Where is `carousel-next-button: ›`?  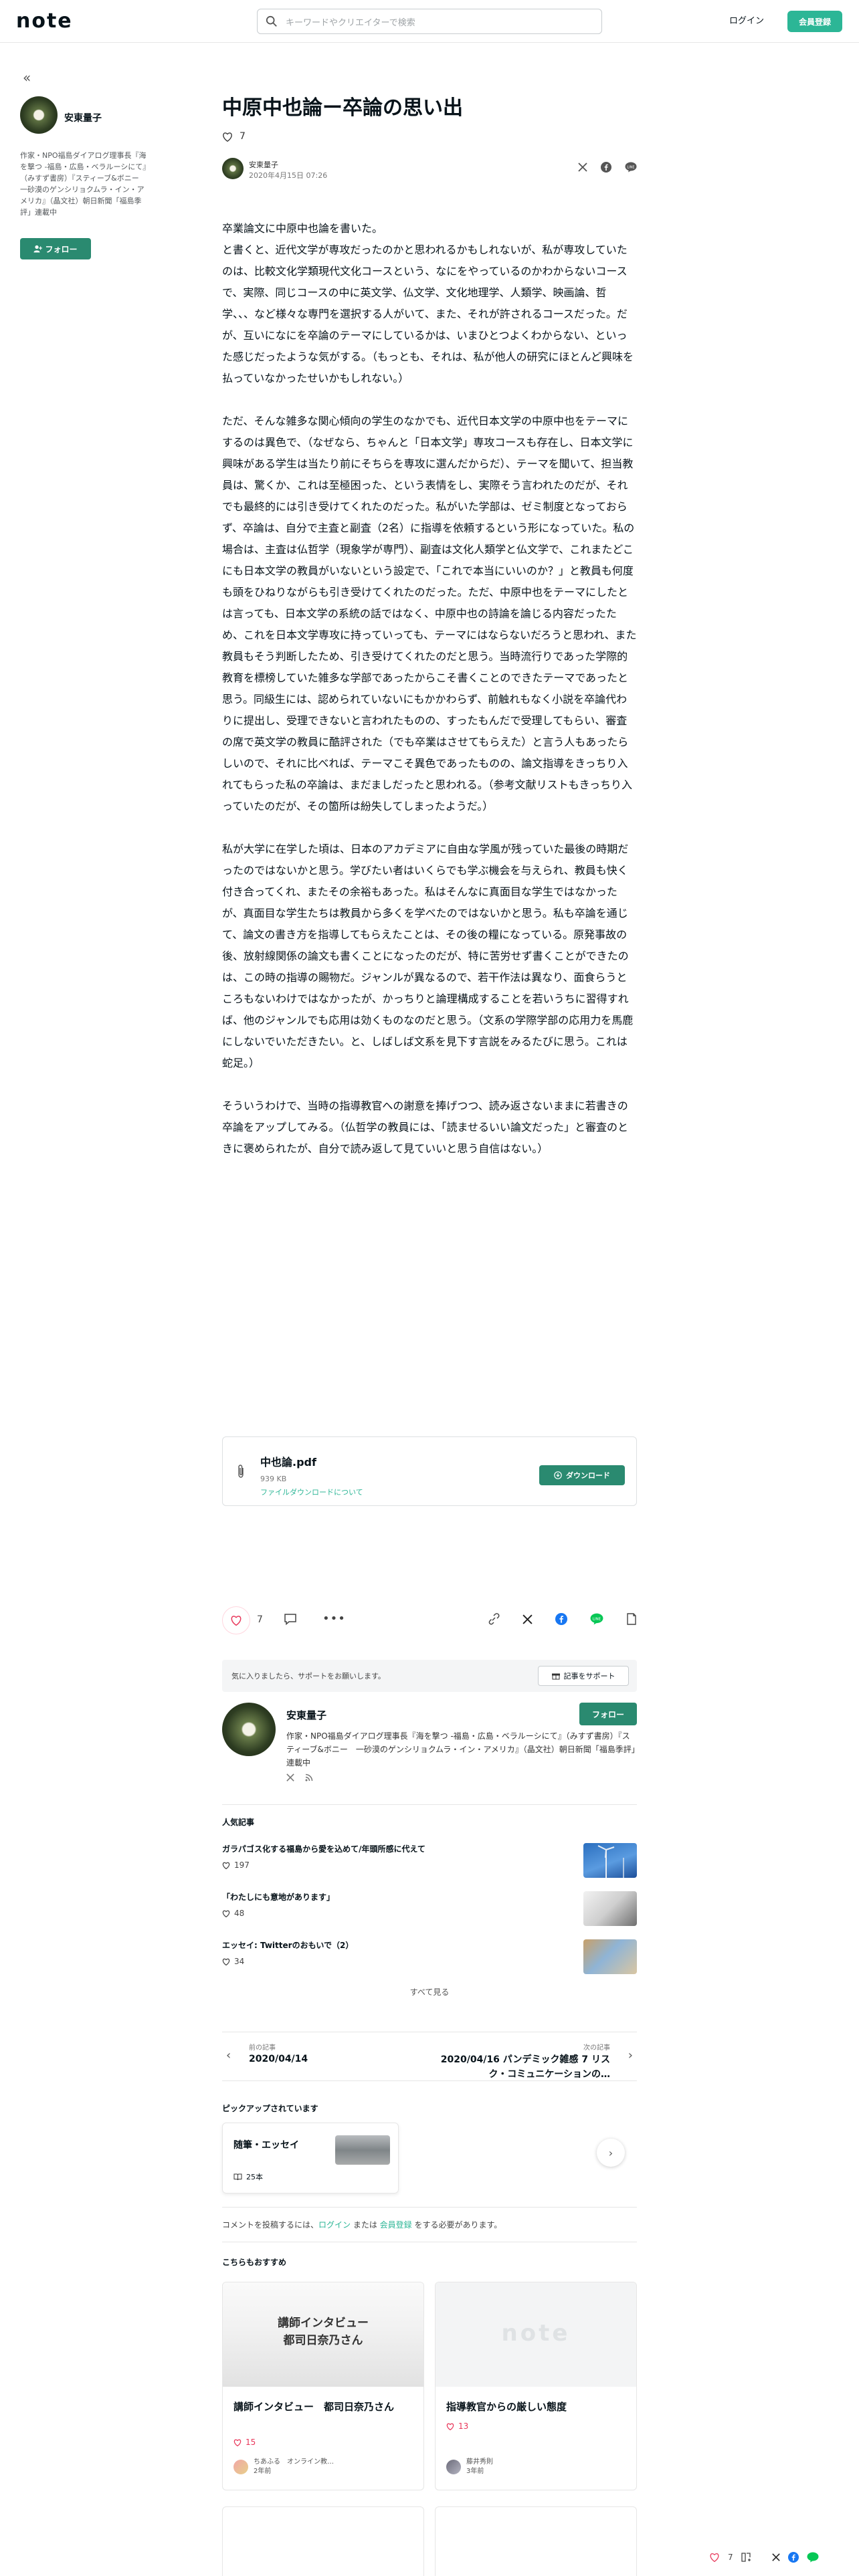 carousel-next-button: › is located at coordinates (611, 2153).